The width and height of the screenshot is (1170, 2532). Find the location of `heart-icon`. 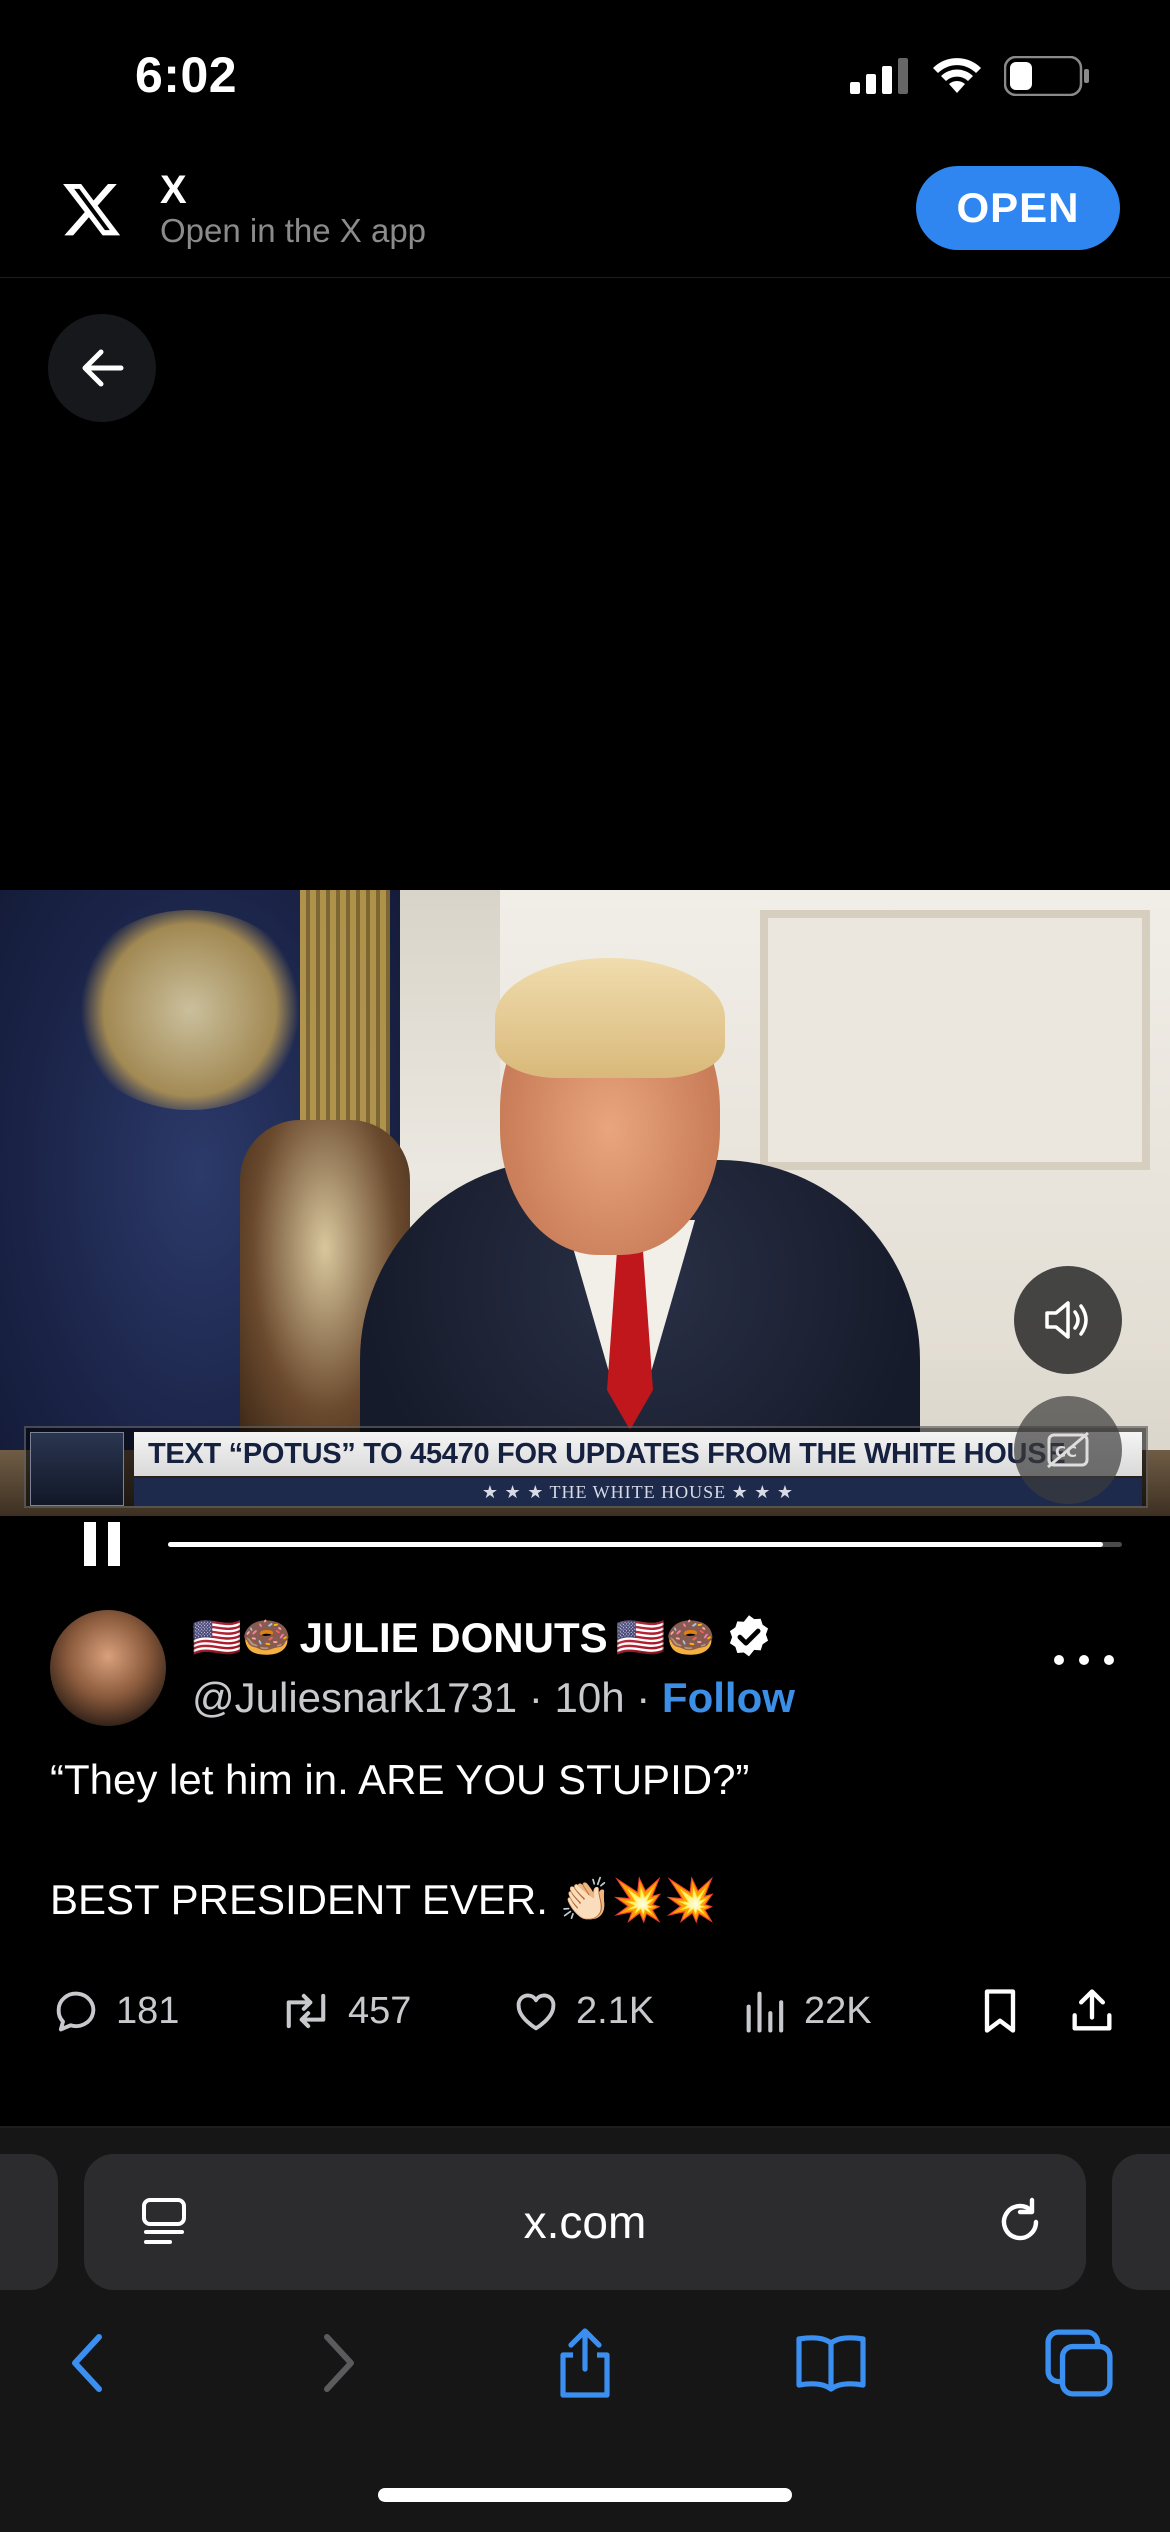

heart-icon is located at coordinates (536, 2012).